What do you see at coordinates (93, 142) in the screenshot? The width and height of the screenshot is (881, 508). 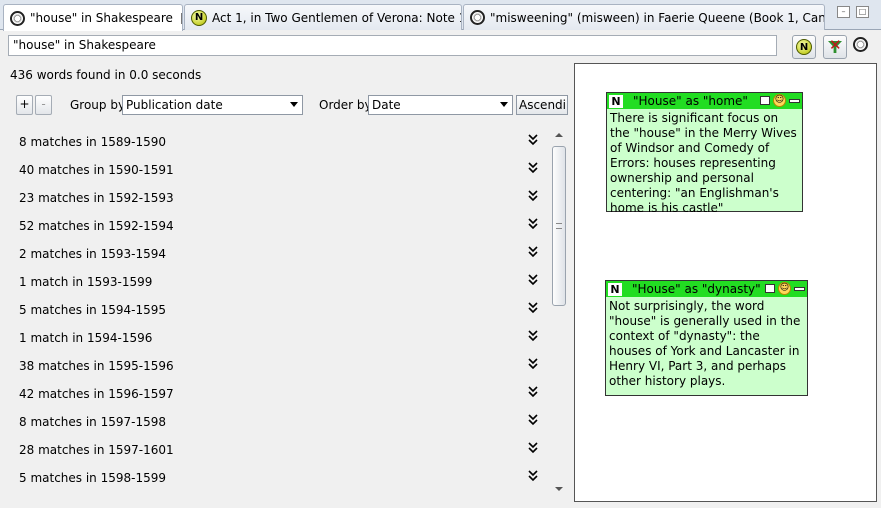 I see `result-group-label: 8 matches in 1589-1590` at bounding box center [93, 142].